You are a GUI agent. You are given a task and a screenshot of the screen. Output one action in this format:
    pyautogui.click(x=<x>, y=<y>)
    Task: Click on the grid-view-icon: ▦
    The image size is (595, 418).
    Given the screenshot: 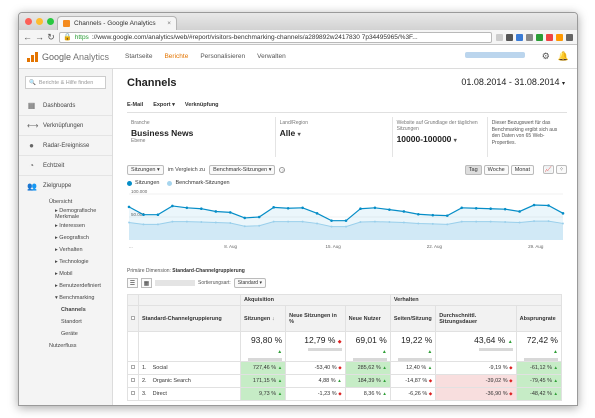 What is the action you would take?
    pyautogui.click(x=146, y=283)
    